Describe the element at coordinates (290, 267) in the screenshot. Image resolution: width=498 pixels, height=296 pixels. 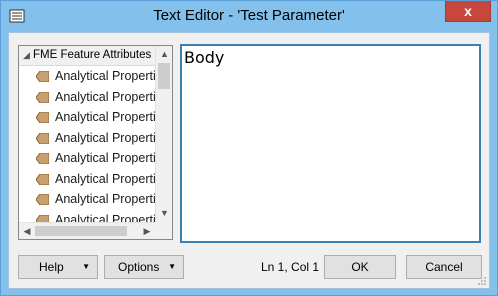
I see `cursor-position: Ln 1, Col 1` at that location.